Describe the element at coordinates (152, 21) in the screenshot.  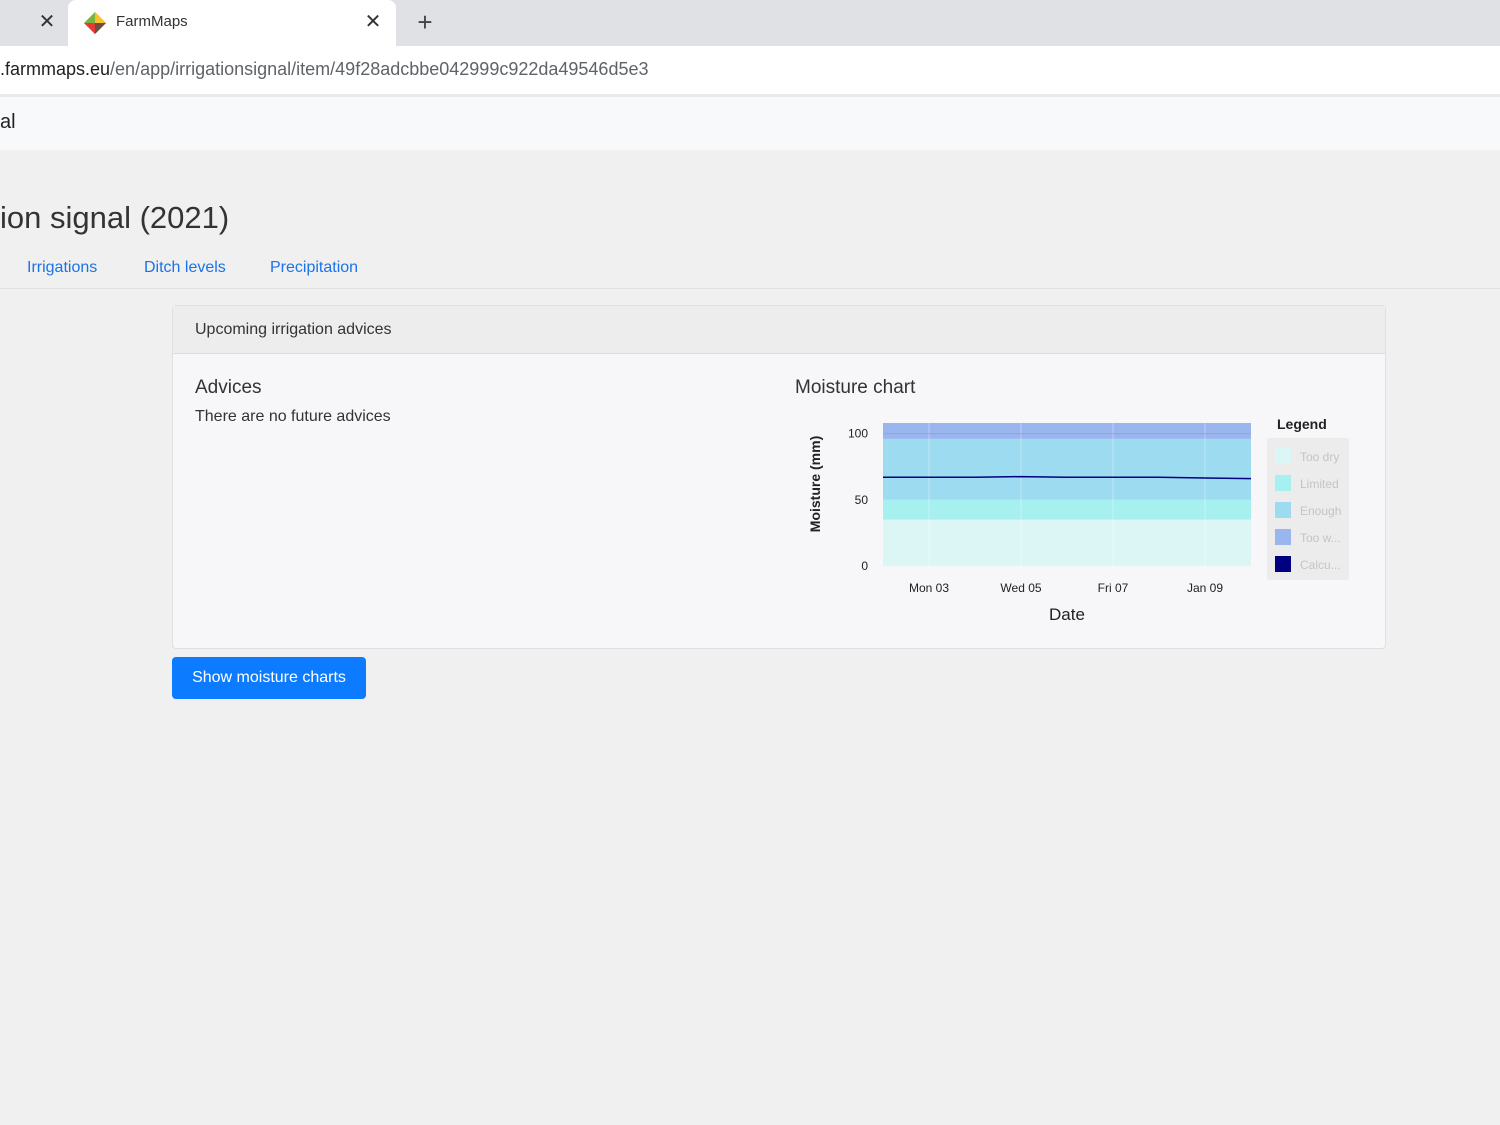
I see `tab-title: FarmMaps` at that location.